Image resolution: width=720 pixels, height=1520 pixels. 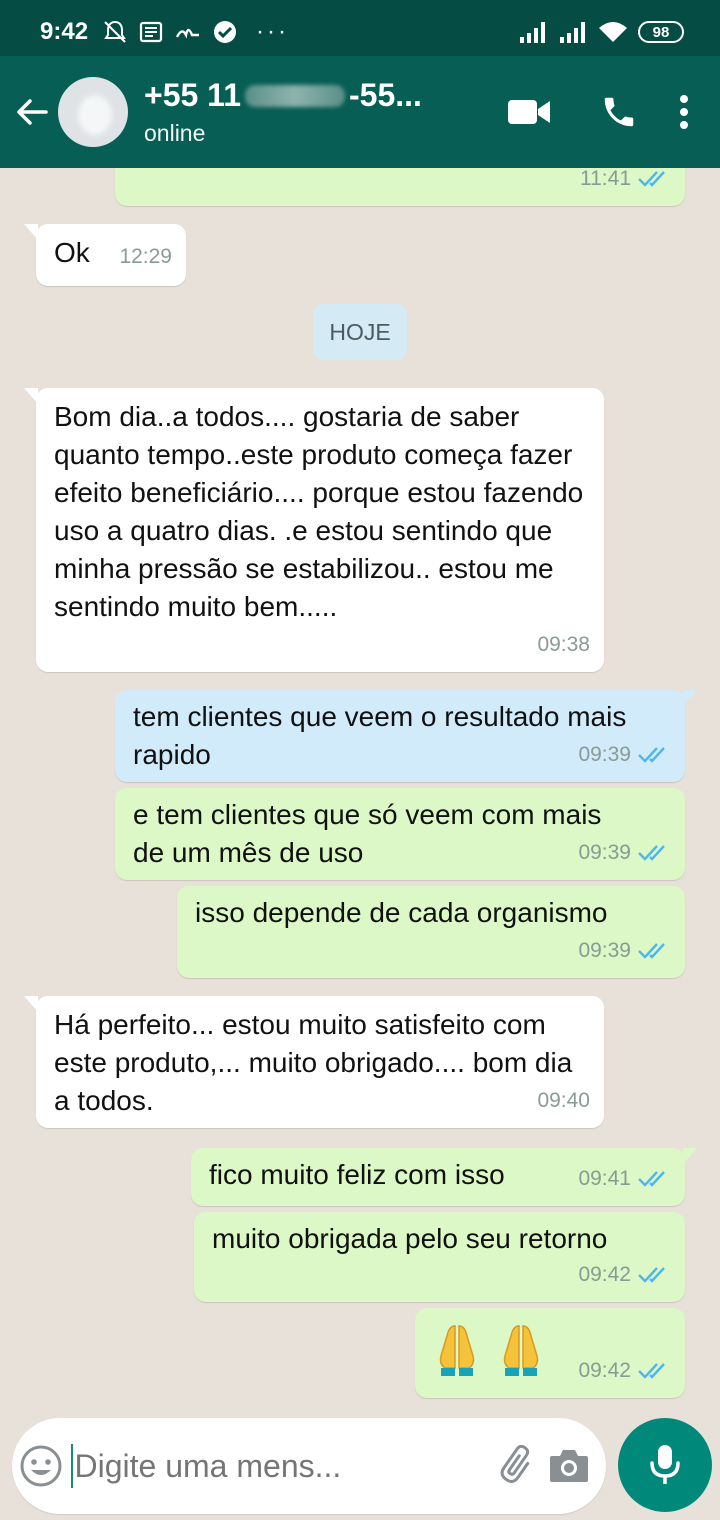 I want to click on phone-icon, so click(x=619, y=112).